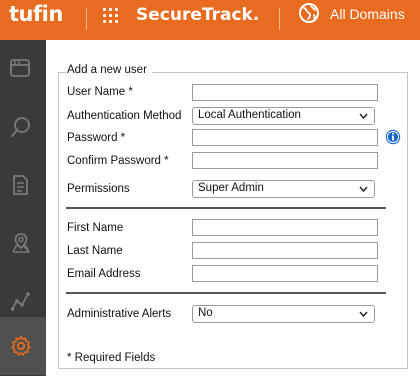 The image size is (420, 376). I want to click on last-name-field, so click(285, 250).